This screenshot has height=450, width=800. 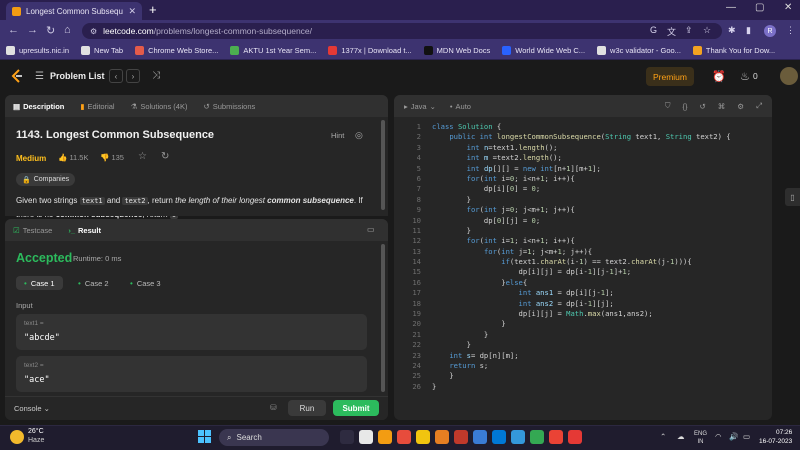 What do you see at coordinates (32, 408) in the screenshot?
I see `console-toggle: Console ⌄` at bounding box center [32, 408].